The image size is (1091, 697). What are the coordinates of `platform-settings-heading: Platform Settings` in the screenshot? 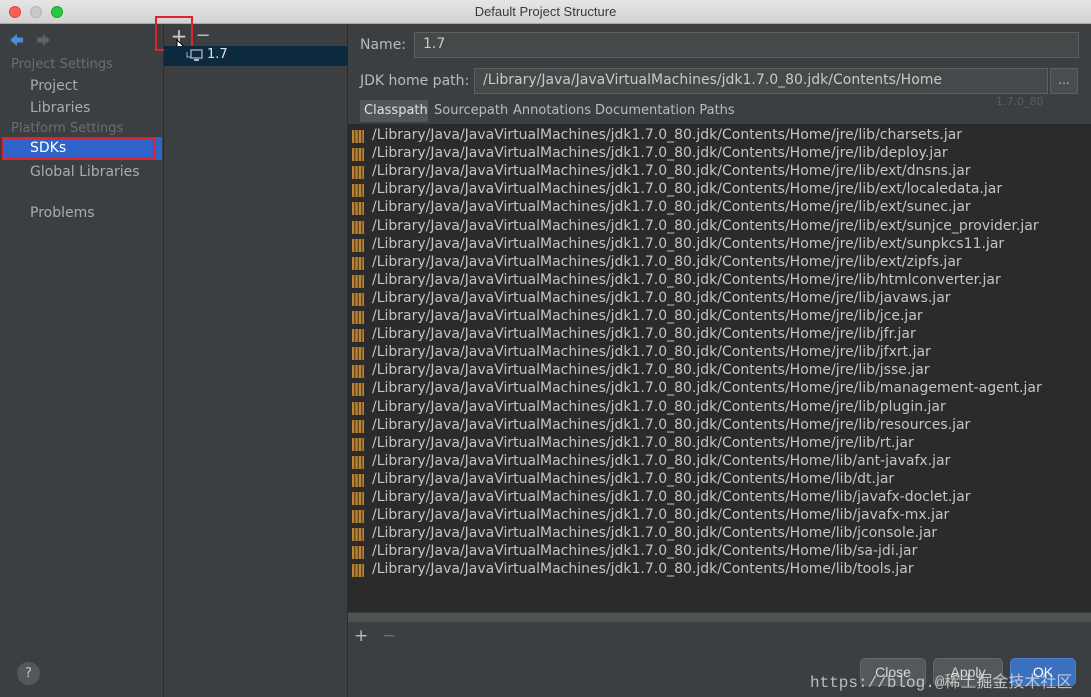 It's located at (67, 128).